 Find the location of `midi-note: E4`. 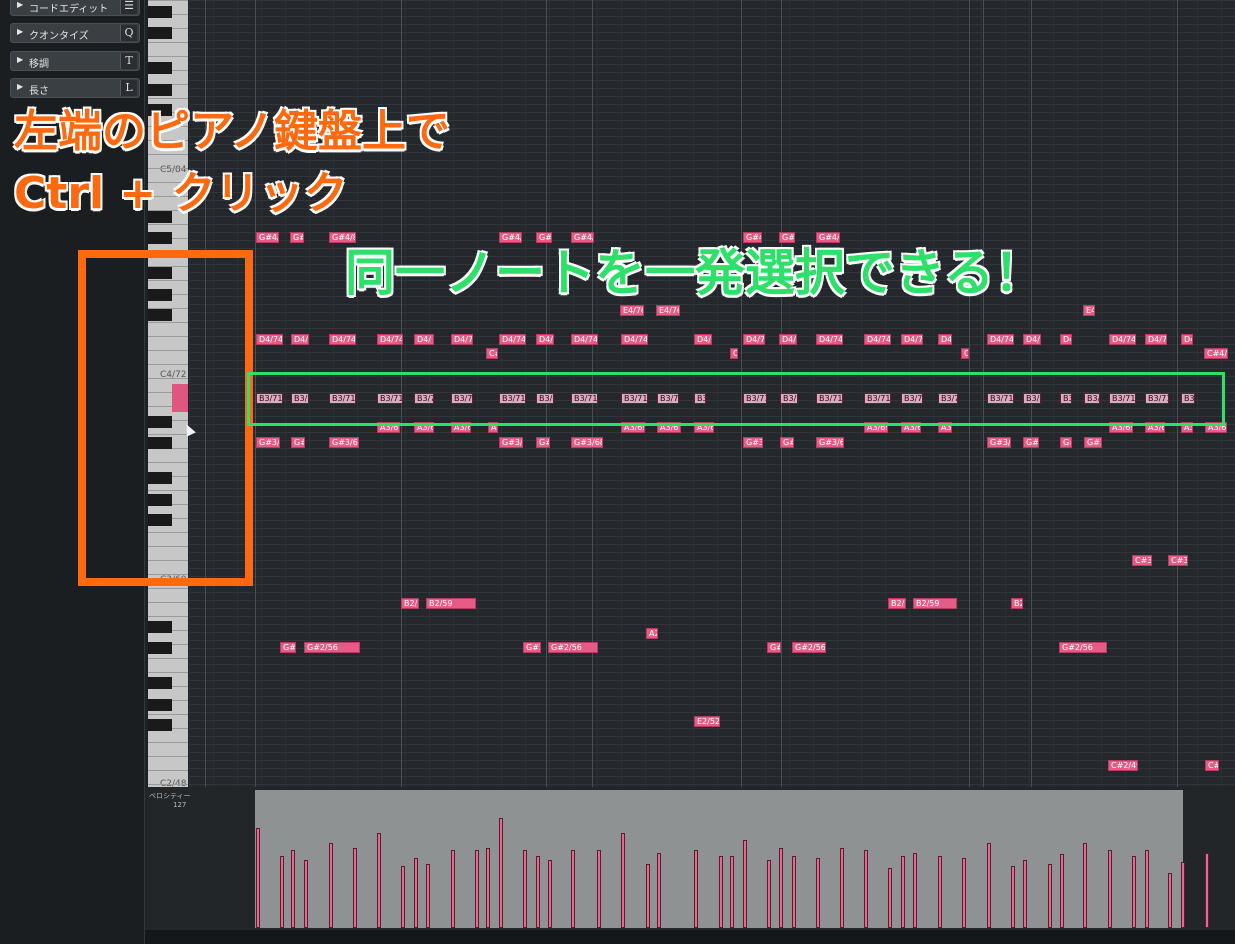

midi-note: E4 is located at coordinates (1089, 310).